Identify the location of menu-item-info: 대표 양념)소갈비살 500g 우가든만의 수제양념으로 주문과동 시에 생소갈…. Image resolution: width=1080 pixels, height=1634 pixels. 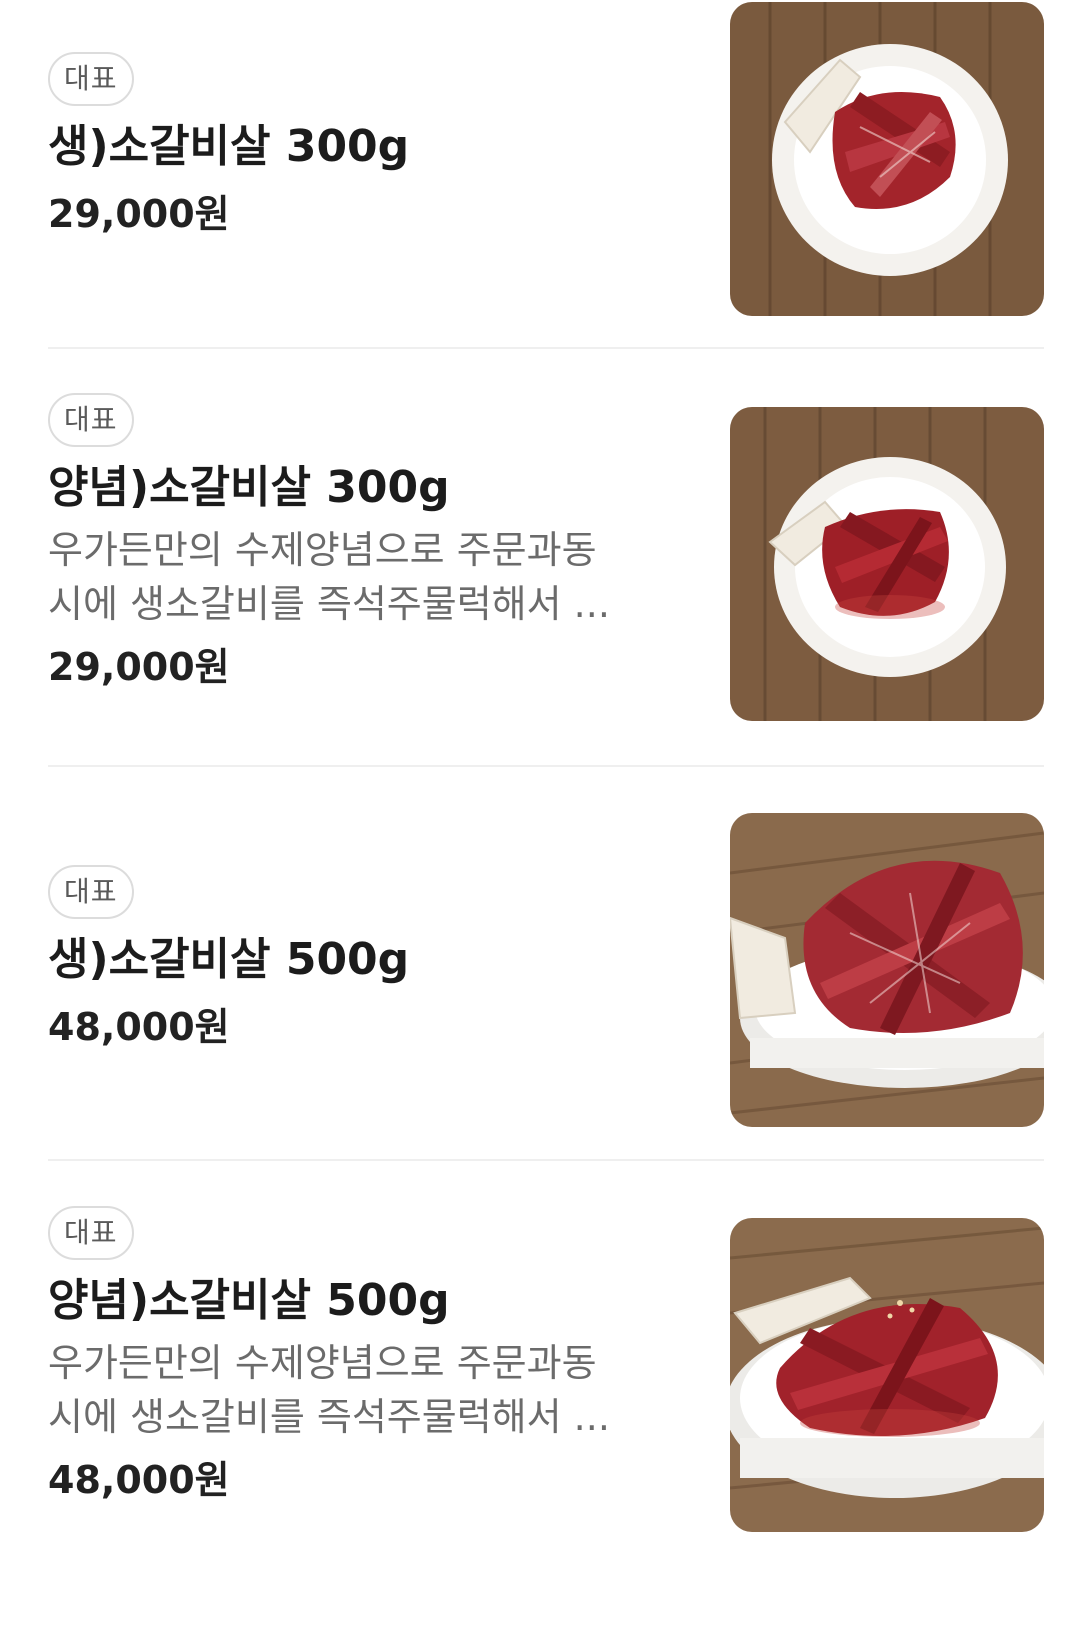
(368, 1356).